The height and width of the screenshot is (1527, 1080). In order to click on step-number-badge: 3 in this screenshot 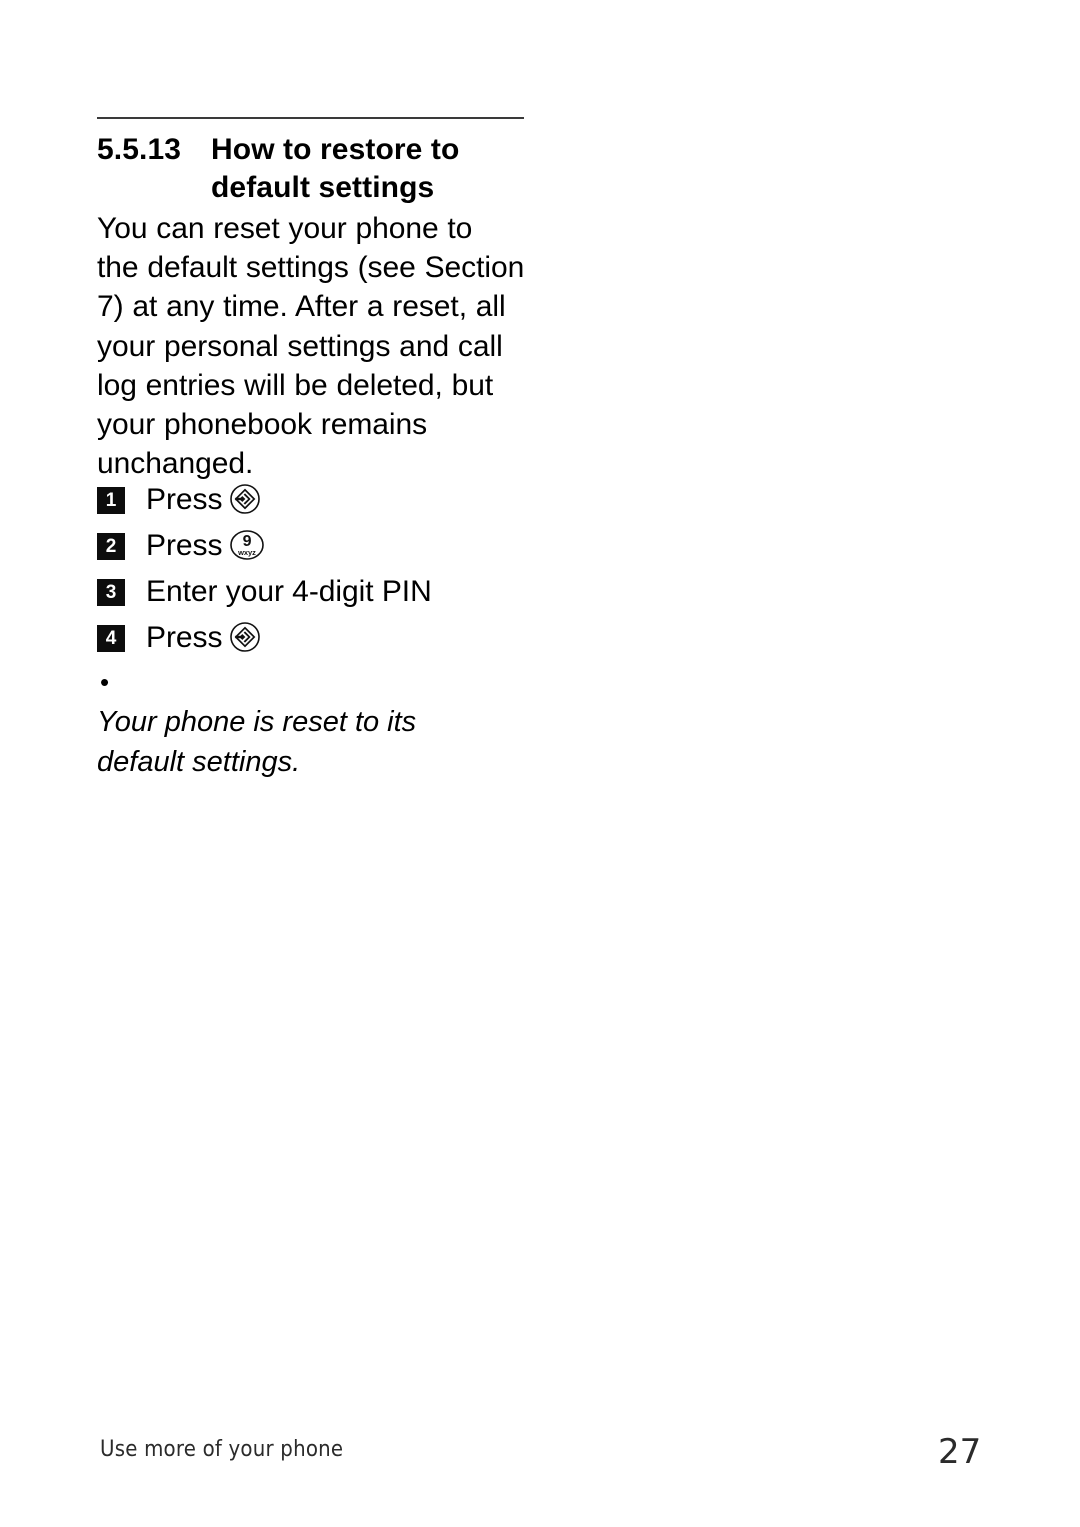, I will do `click(111, 592)`.